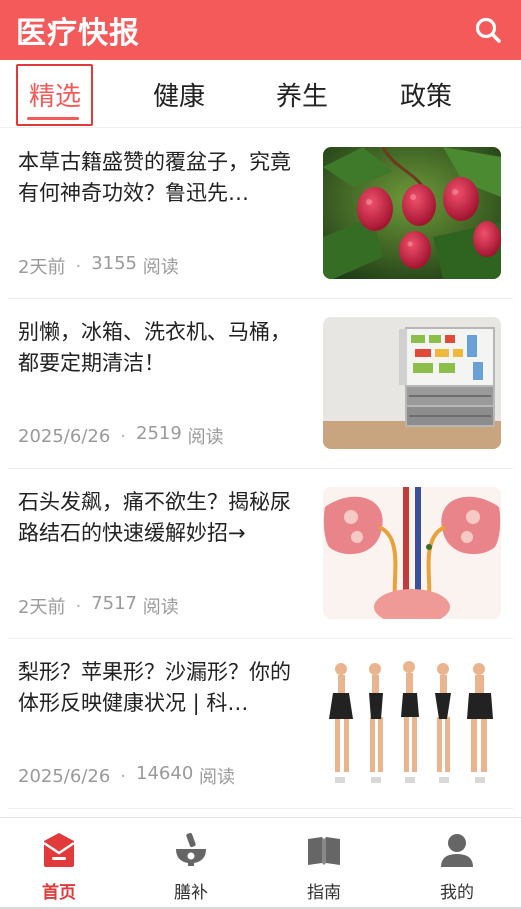 This screenshot has height=909, width=521. What do you see at coordinates (412, 723) in the screenshot?
I see `body-shapes-image` at bounding box center [412, 723].